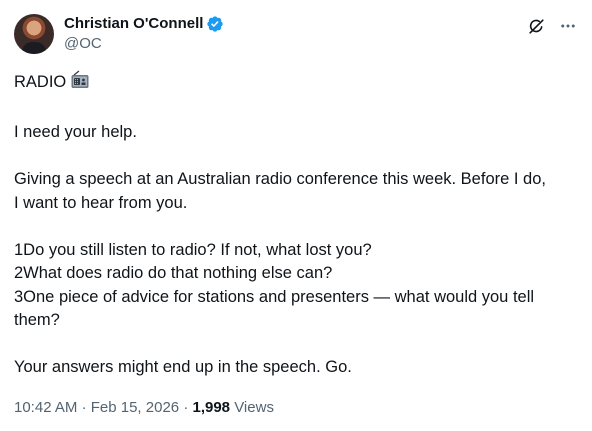  I want to click on header-actions, so click(552, 25).